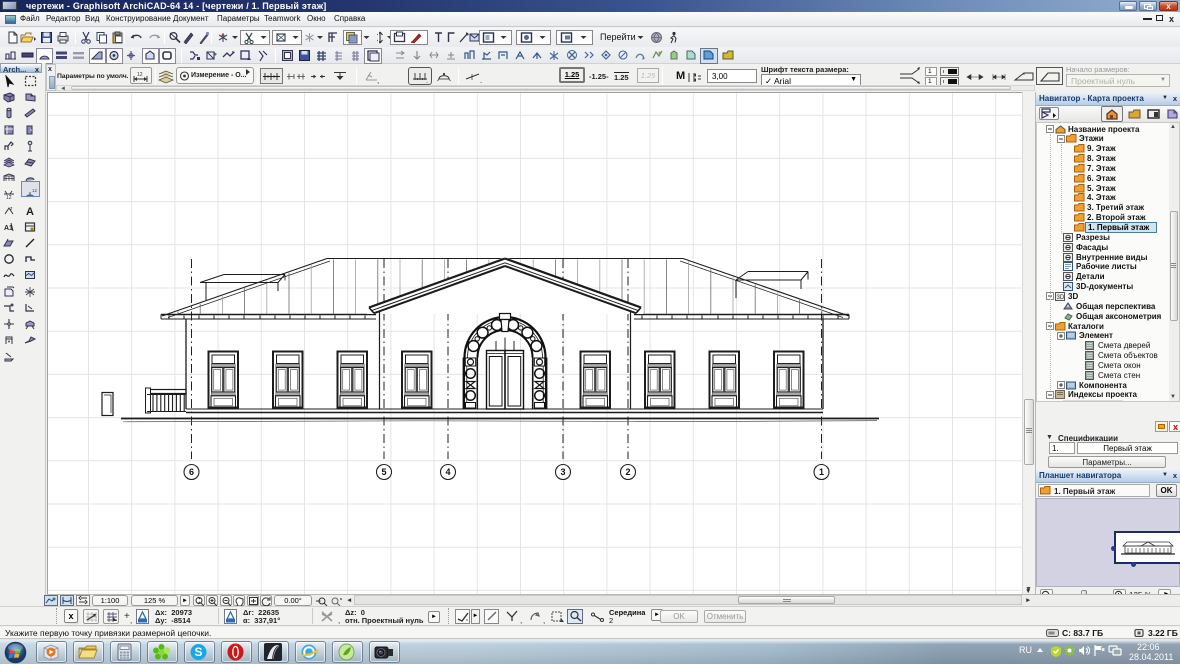 This screenshot has height=664, width=1180. Describe the element at coordinates (447, 472) in the screenshot. I see `svg-text: 4` at that location.